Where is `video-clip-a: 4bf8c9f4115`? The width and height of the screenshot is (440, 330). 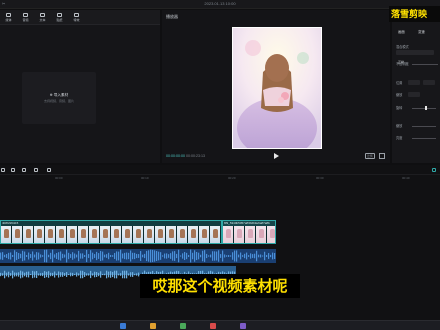
video-clip-a: 4bf8c9f4115 is located at coordinates (111, 232).